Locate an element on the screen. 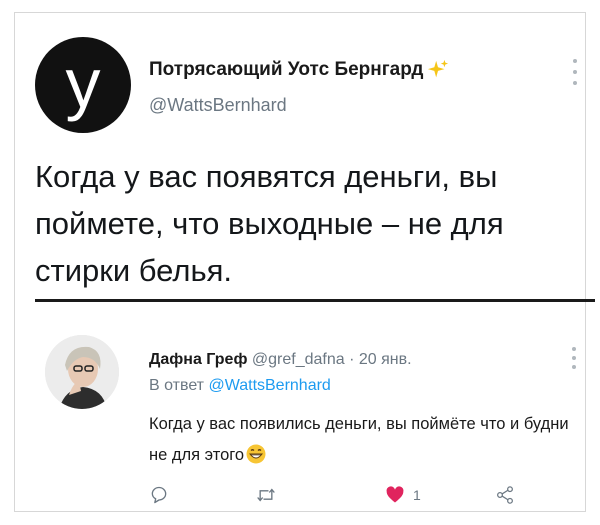 The height and width of the screenshot is (525, 600). reply-display-name: Дафна Греф is located at coordinates (198, 359).